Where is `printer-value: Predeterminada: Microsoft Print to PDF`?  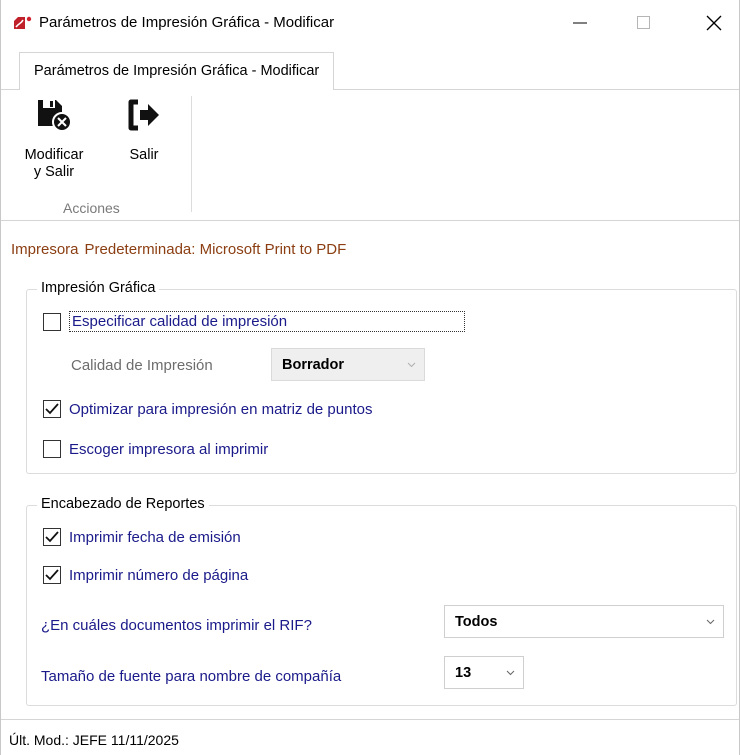 printer-value: Predeterminada: Microsoft Print to PDF is located at coordinates (215, 249).